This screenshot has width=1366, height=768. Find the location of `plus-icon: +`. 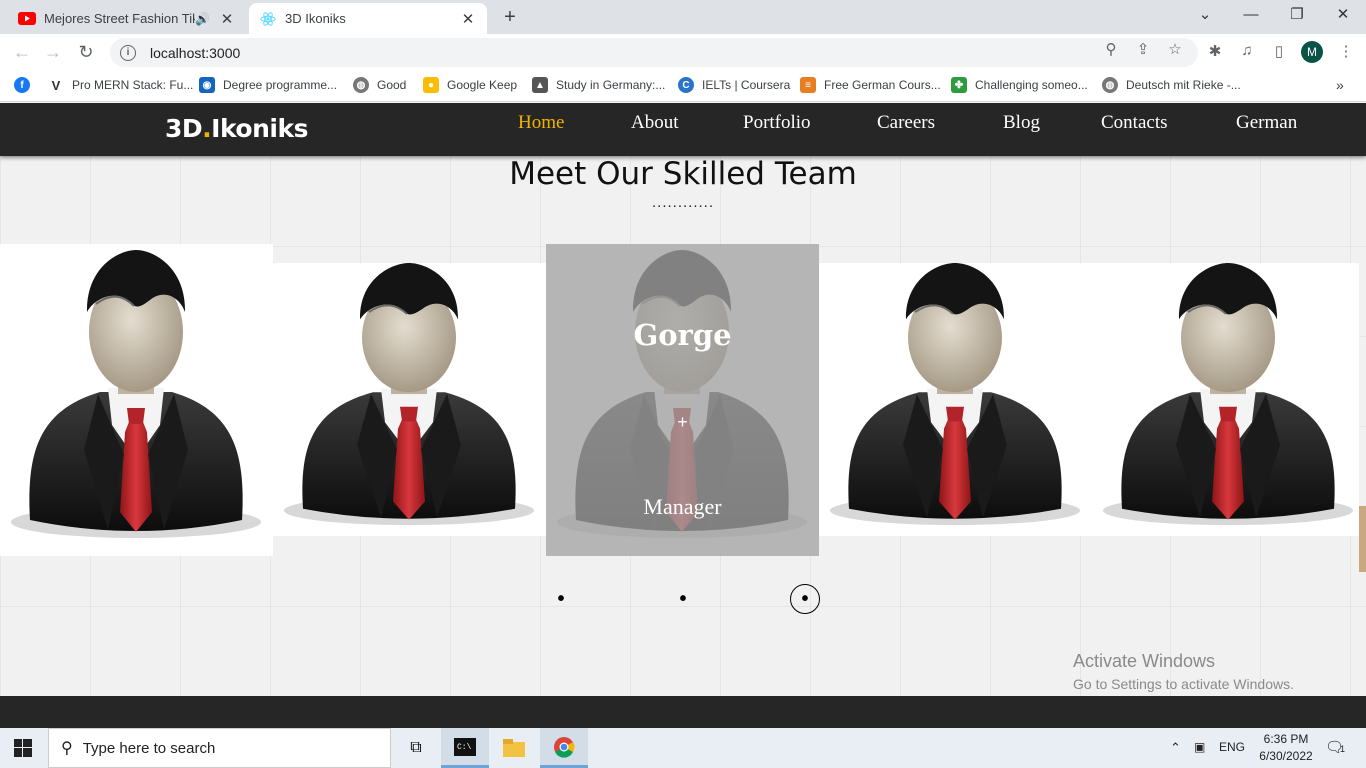

plus-icon: + is located at coordinates (682, 422).